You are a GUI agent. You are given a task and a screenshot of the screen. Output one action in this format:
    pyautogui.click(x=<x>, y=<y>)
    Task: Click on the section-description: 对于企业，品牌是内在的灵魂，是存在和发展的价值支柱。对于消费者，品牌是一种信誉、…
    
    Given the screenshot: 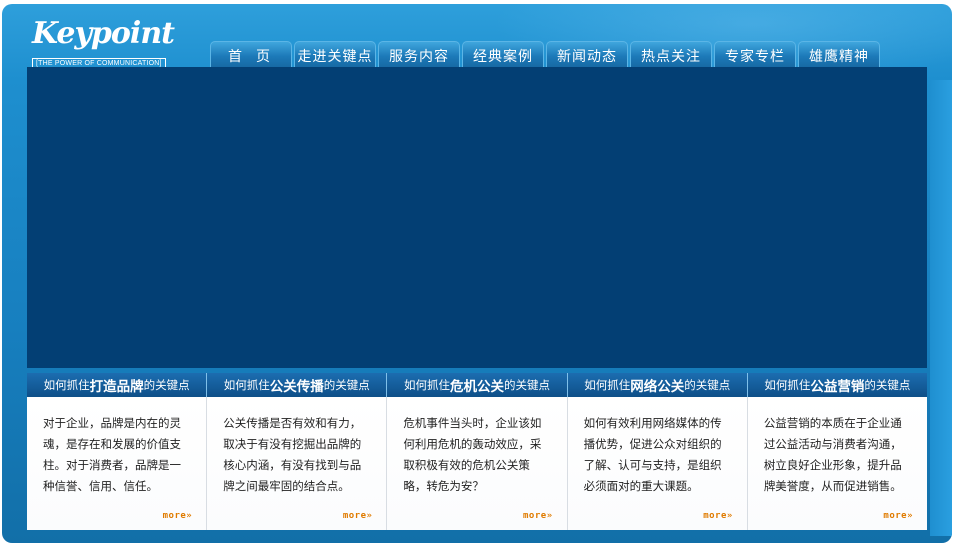 What is the action you would take?
    pyautogui.click(x=112, y=454)
    